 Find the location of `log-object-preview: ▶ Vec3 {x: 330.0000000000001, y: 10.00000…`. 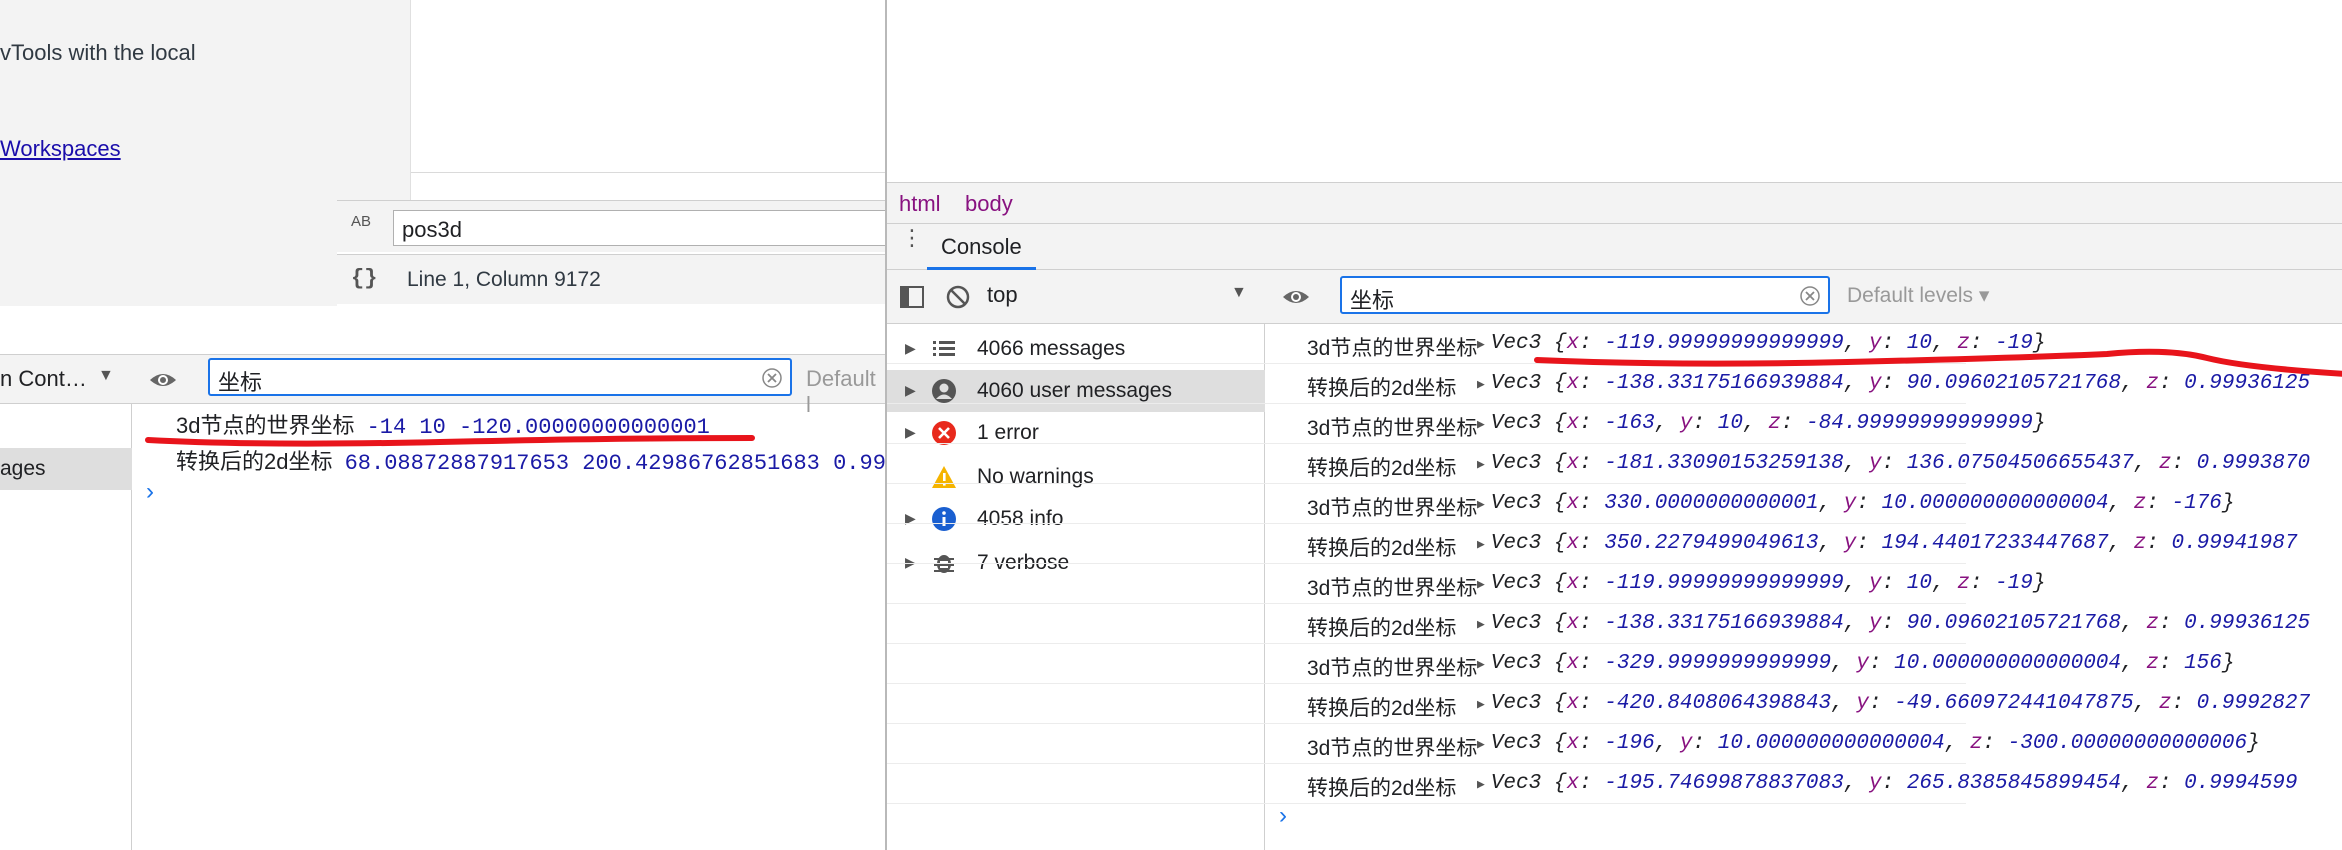

log-object-preview: ▶ Vec3 {x: 330.0000000000001, y: 10.00000… is located at coordinates (1856, 503).